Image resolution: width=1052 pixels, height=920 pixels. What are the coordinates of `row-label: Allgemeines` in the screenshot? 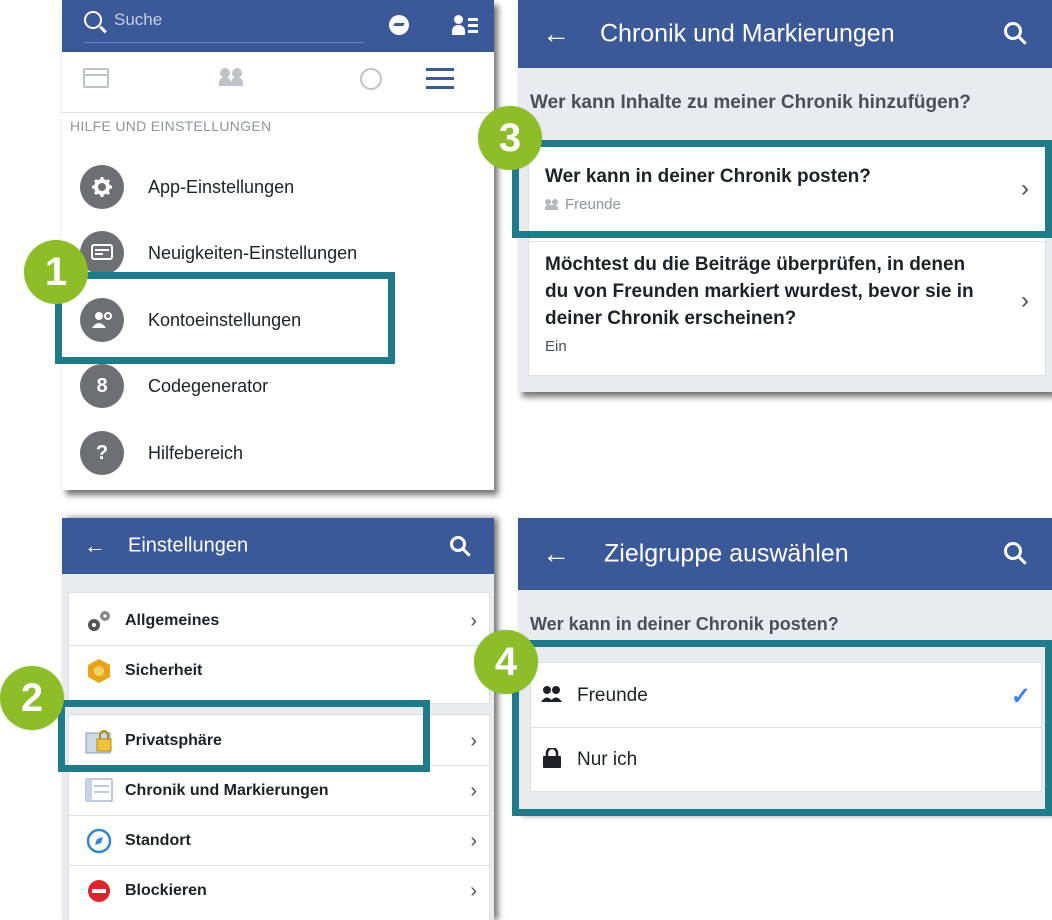 It's located at (172, 620).